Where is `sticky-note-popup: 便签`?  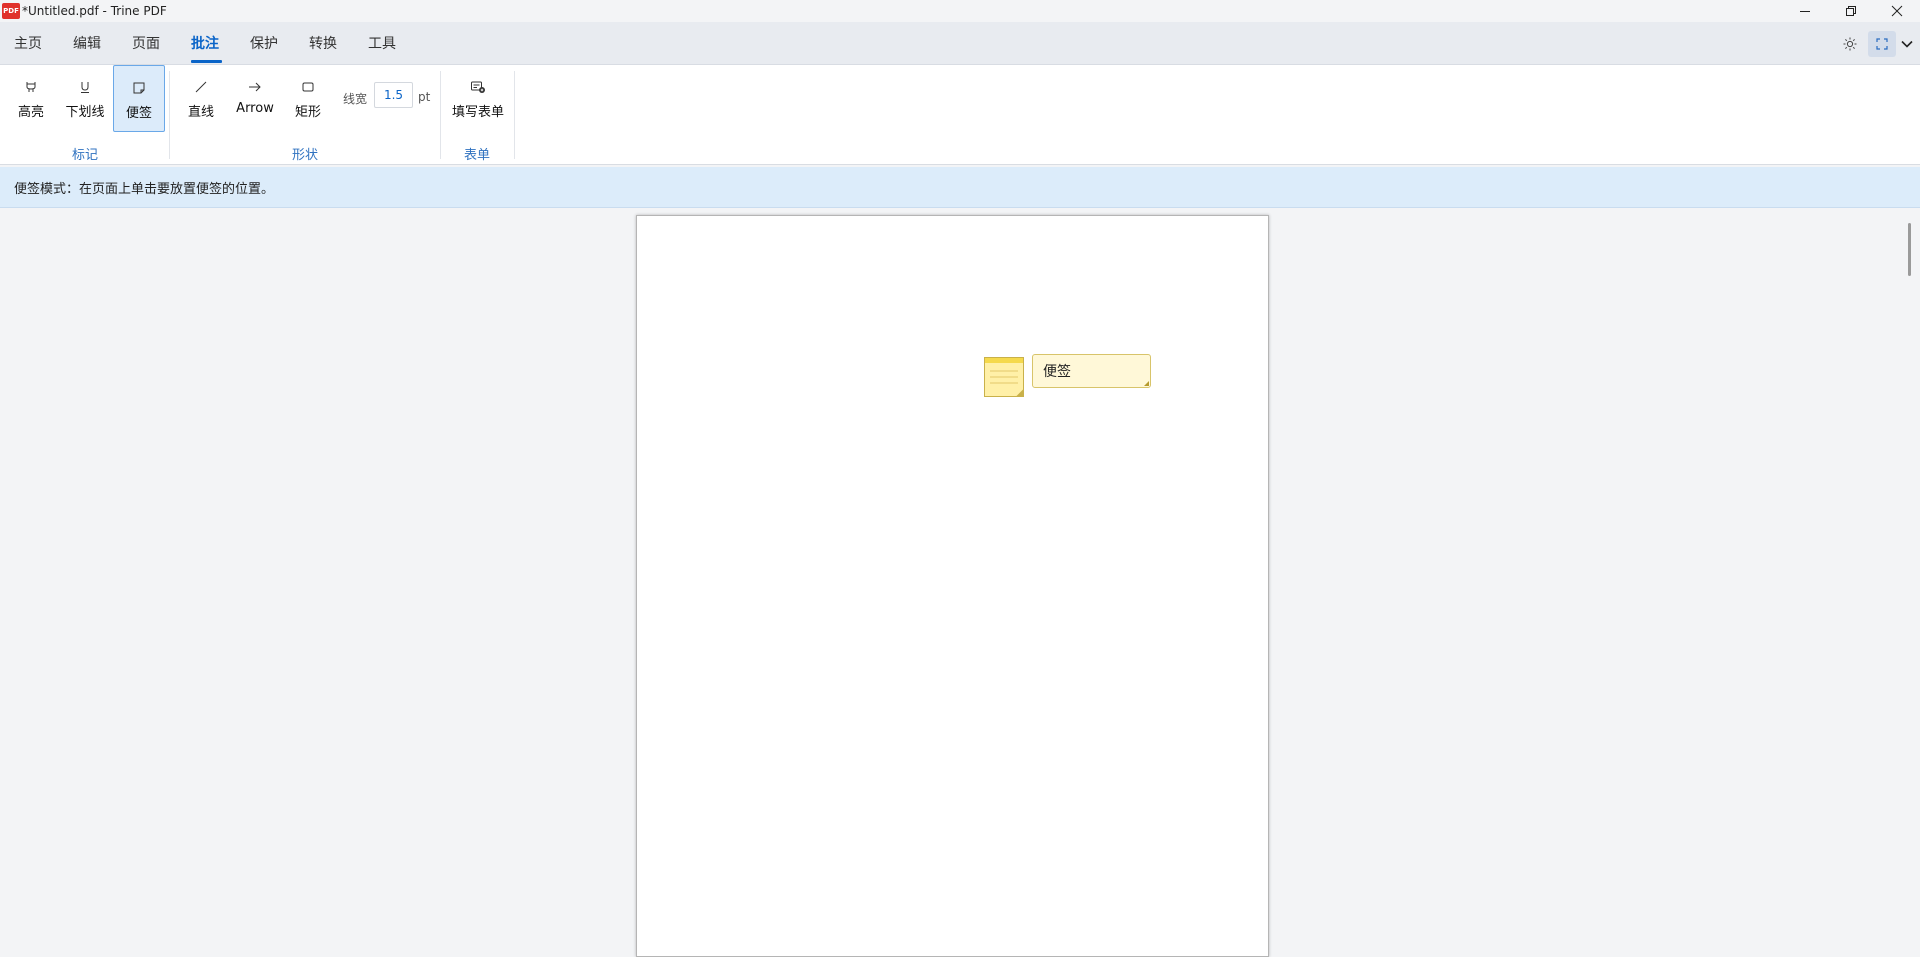 sticky-note-popup: 便签 is located at coordinates (1091, 371).